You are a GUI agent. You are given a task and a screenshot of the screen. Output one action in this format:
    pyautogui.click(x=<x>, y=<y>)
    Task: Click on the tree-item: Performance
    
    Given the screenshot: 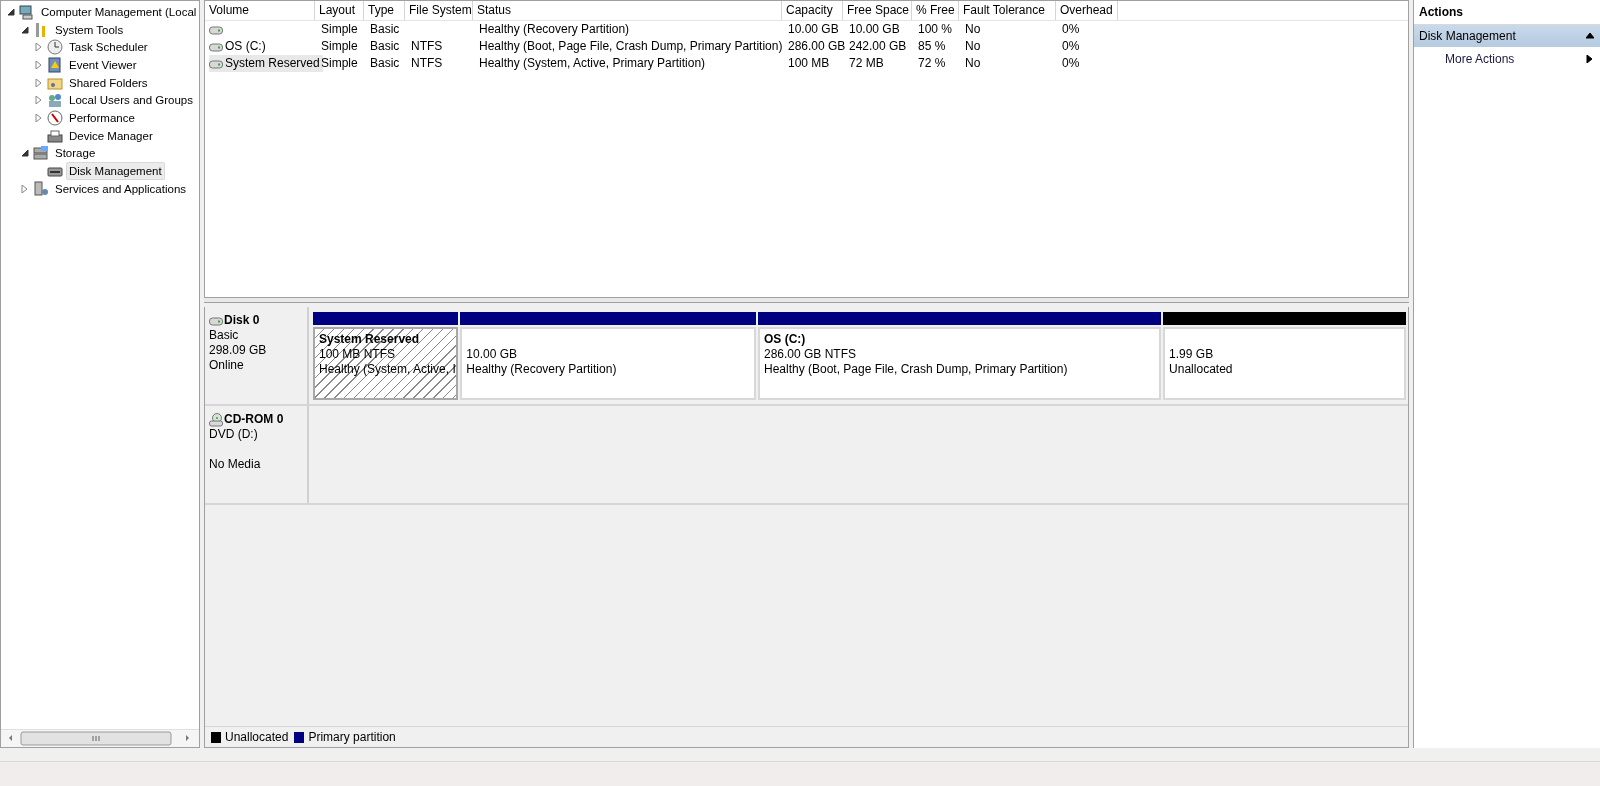 What is the action you would take?
    pyautogui.click(x=102, y=117)
    